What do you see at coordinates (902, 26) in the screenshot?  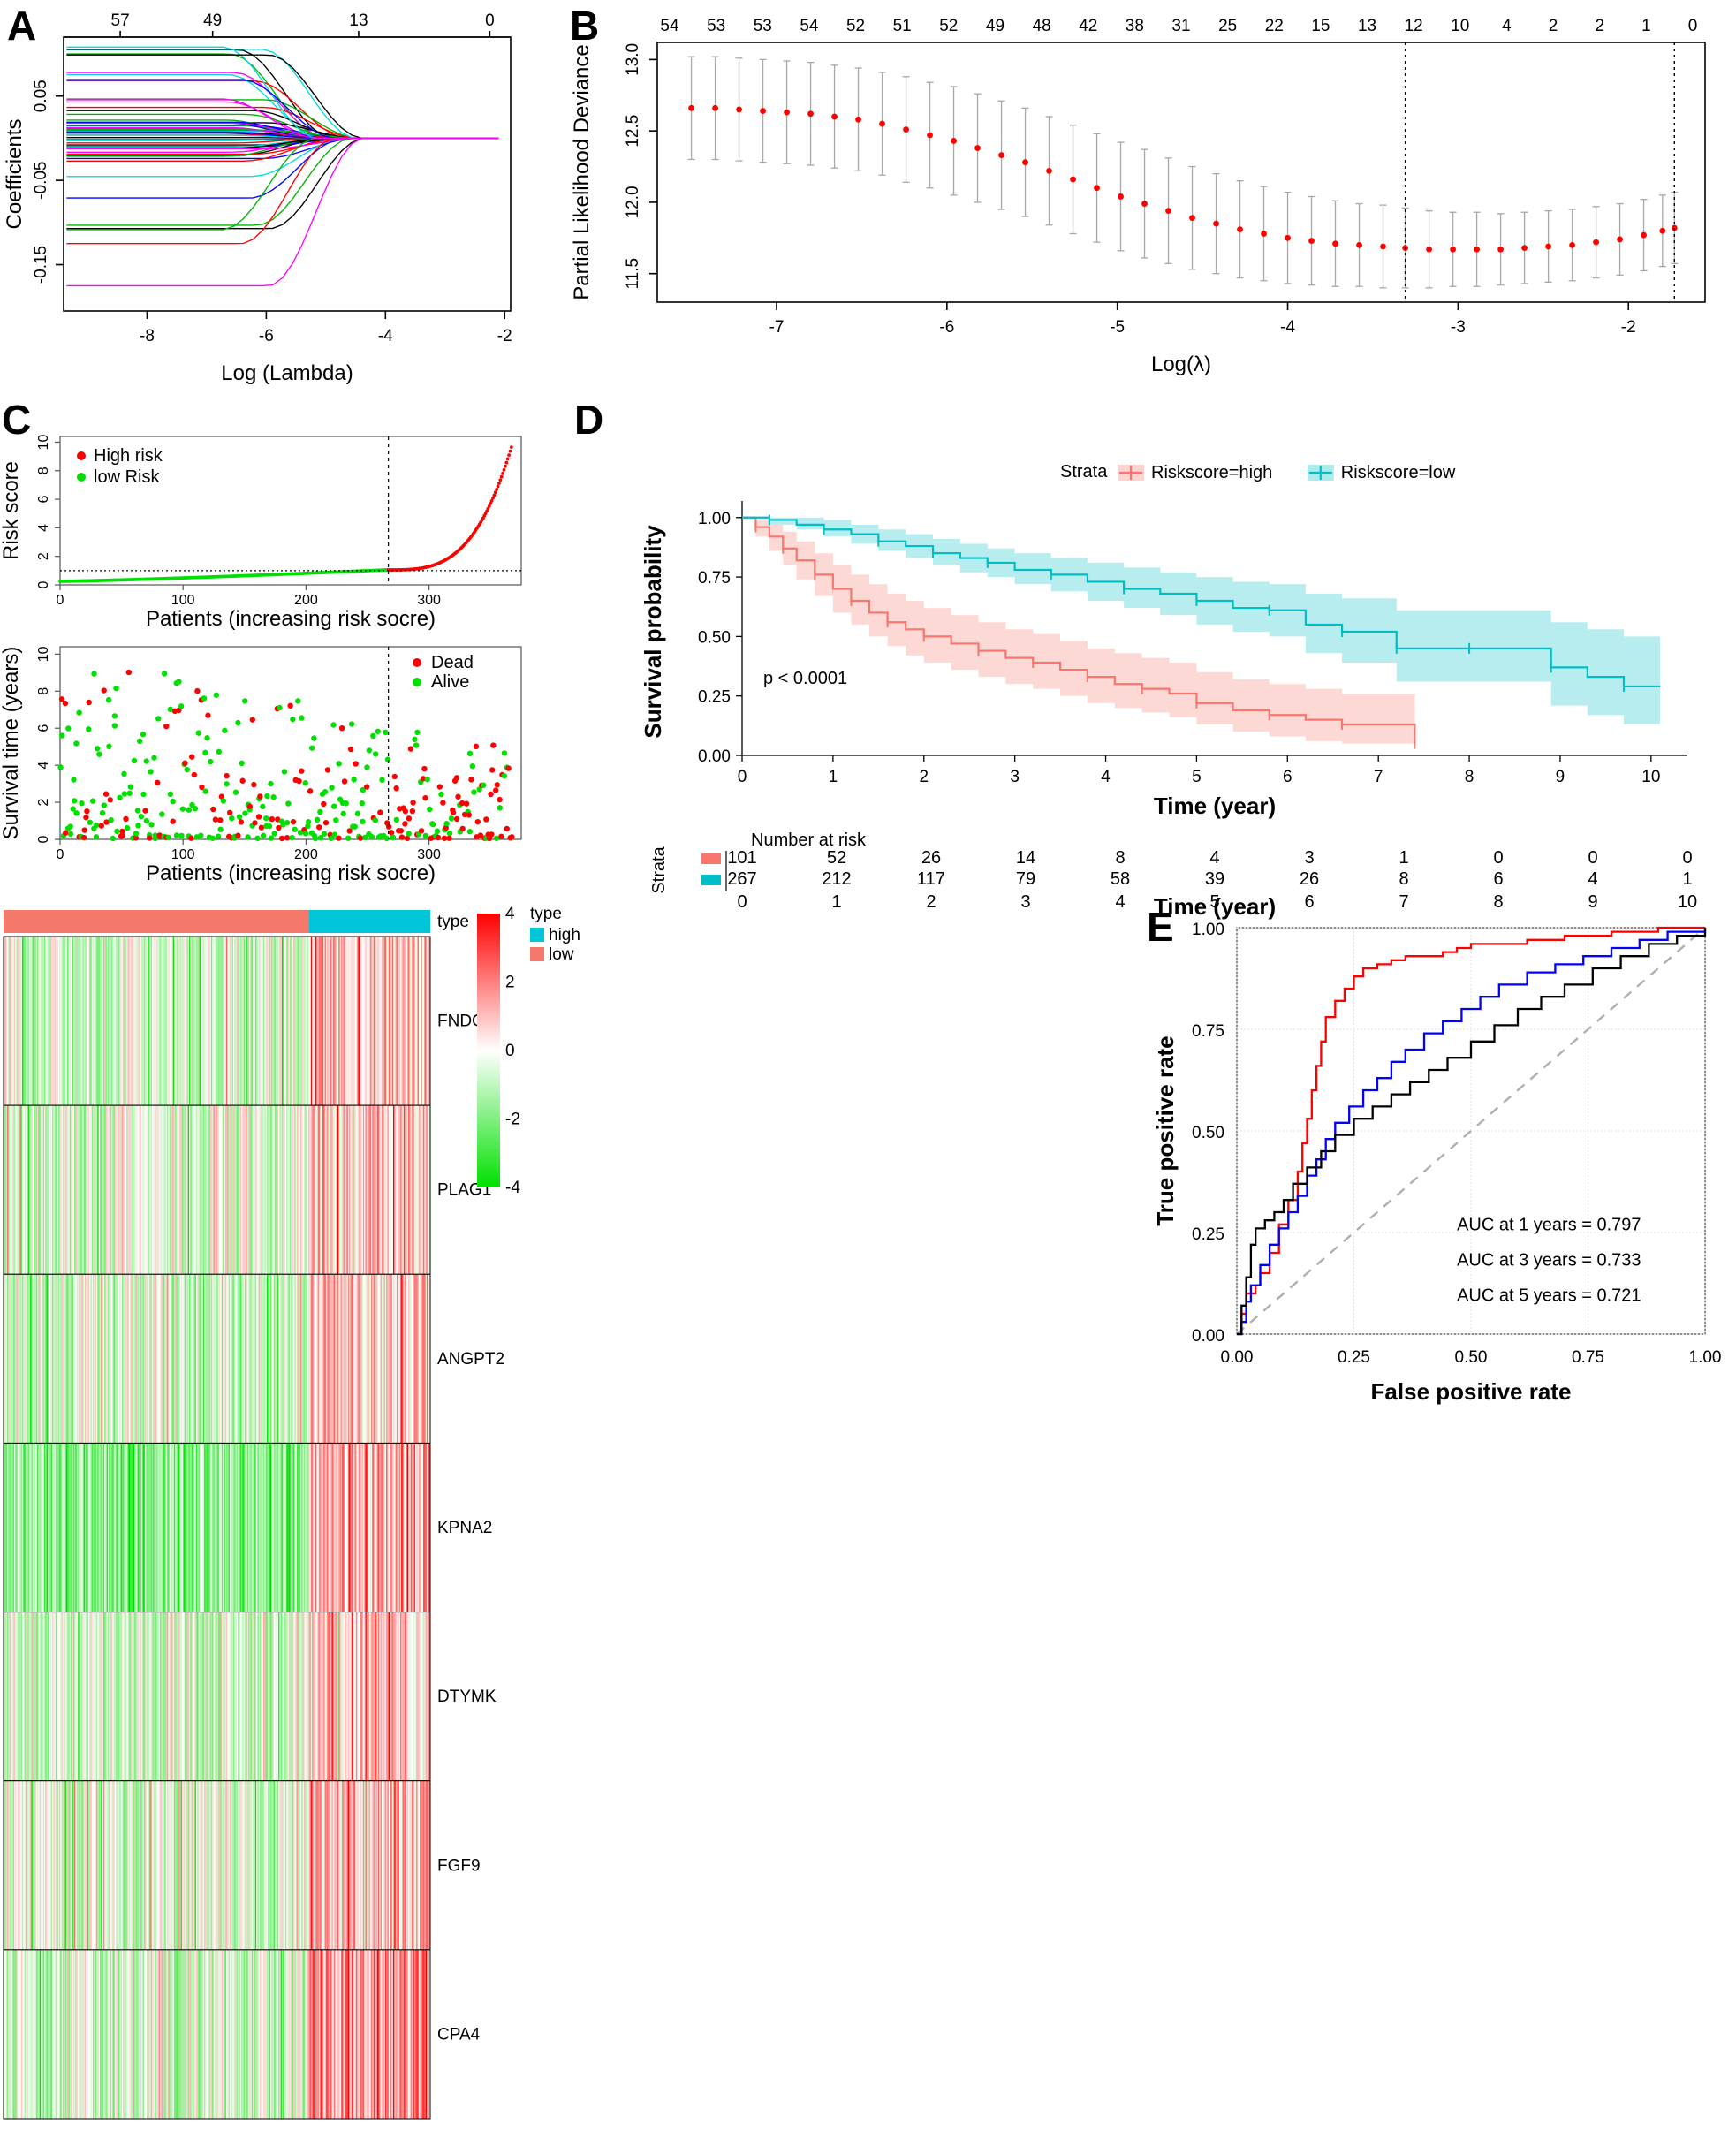 I see `panel-b-top-count: 51` at bounding box center [902, 26].